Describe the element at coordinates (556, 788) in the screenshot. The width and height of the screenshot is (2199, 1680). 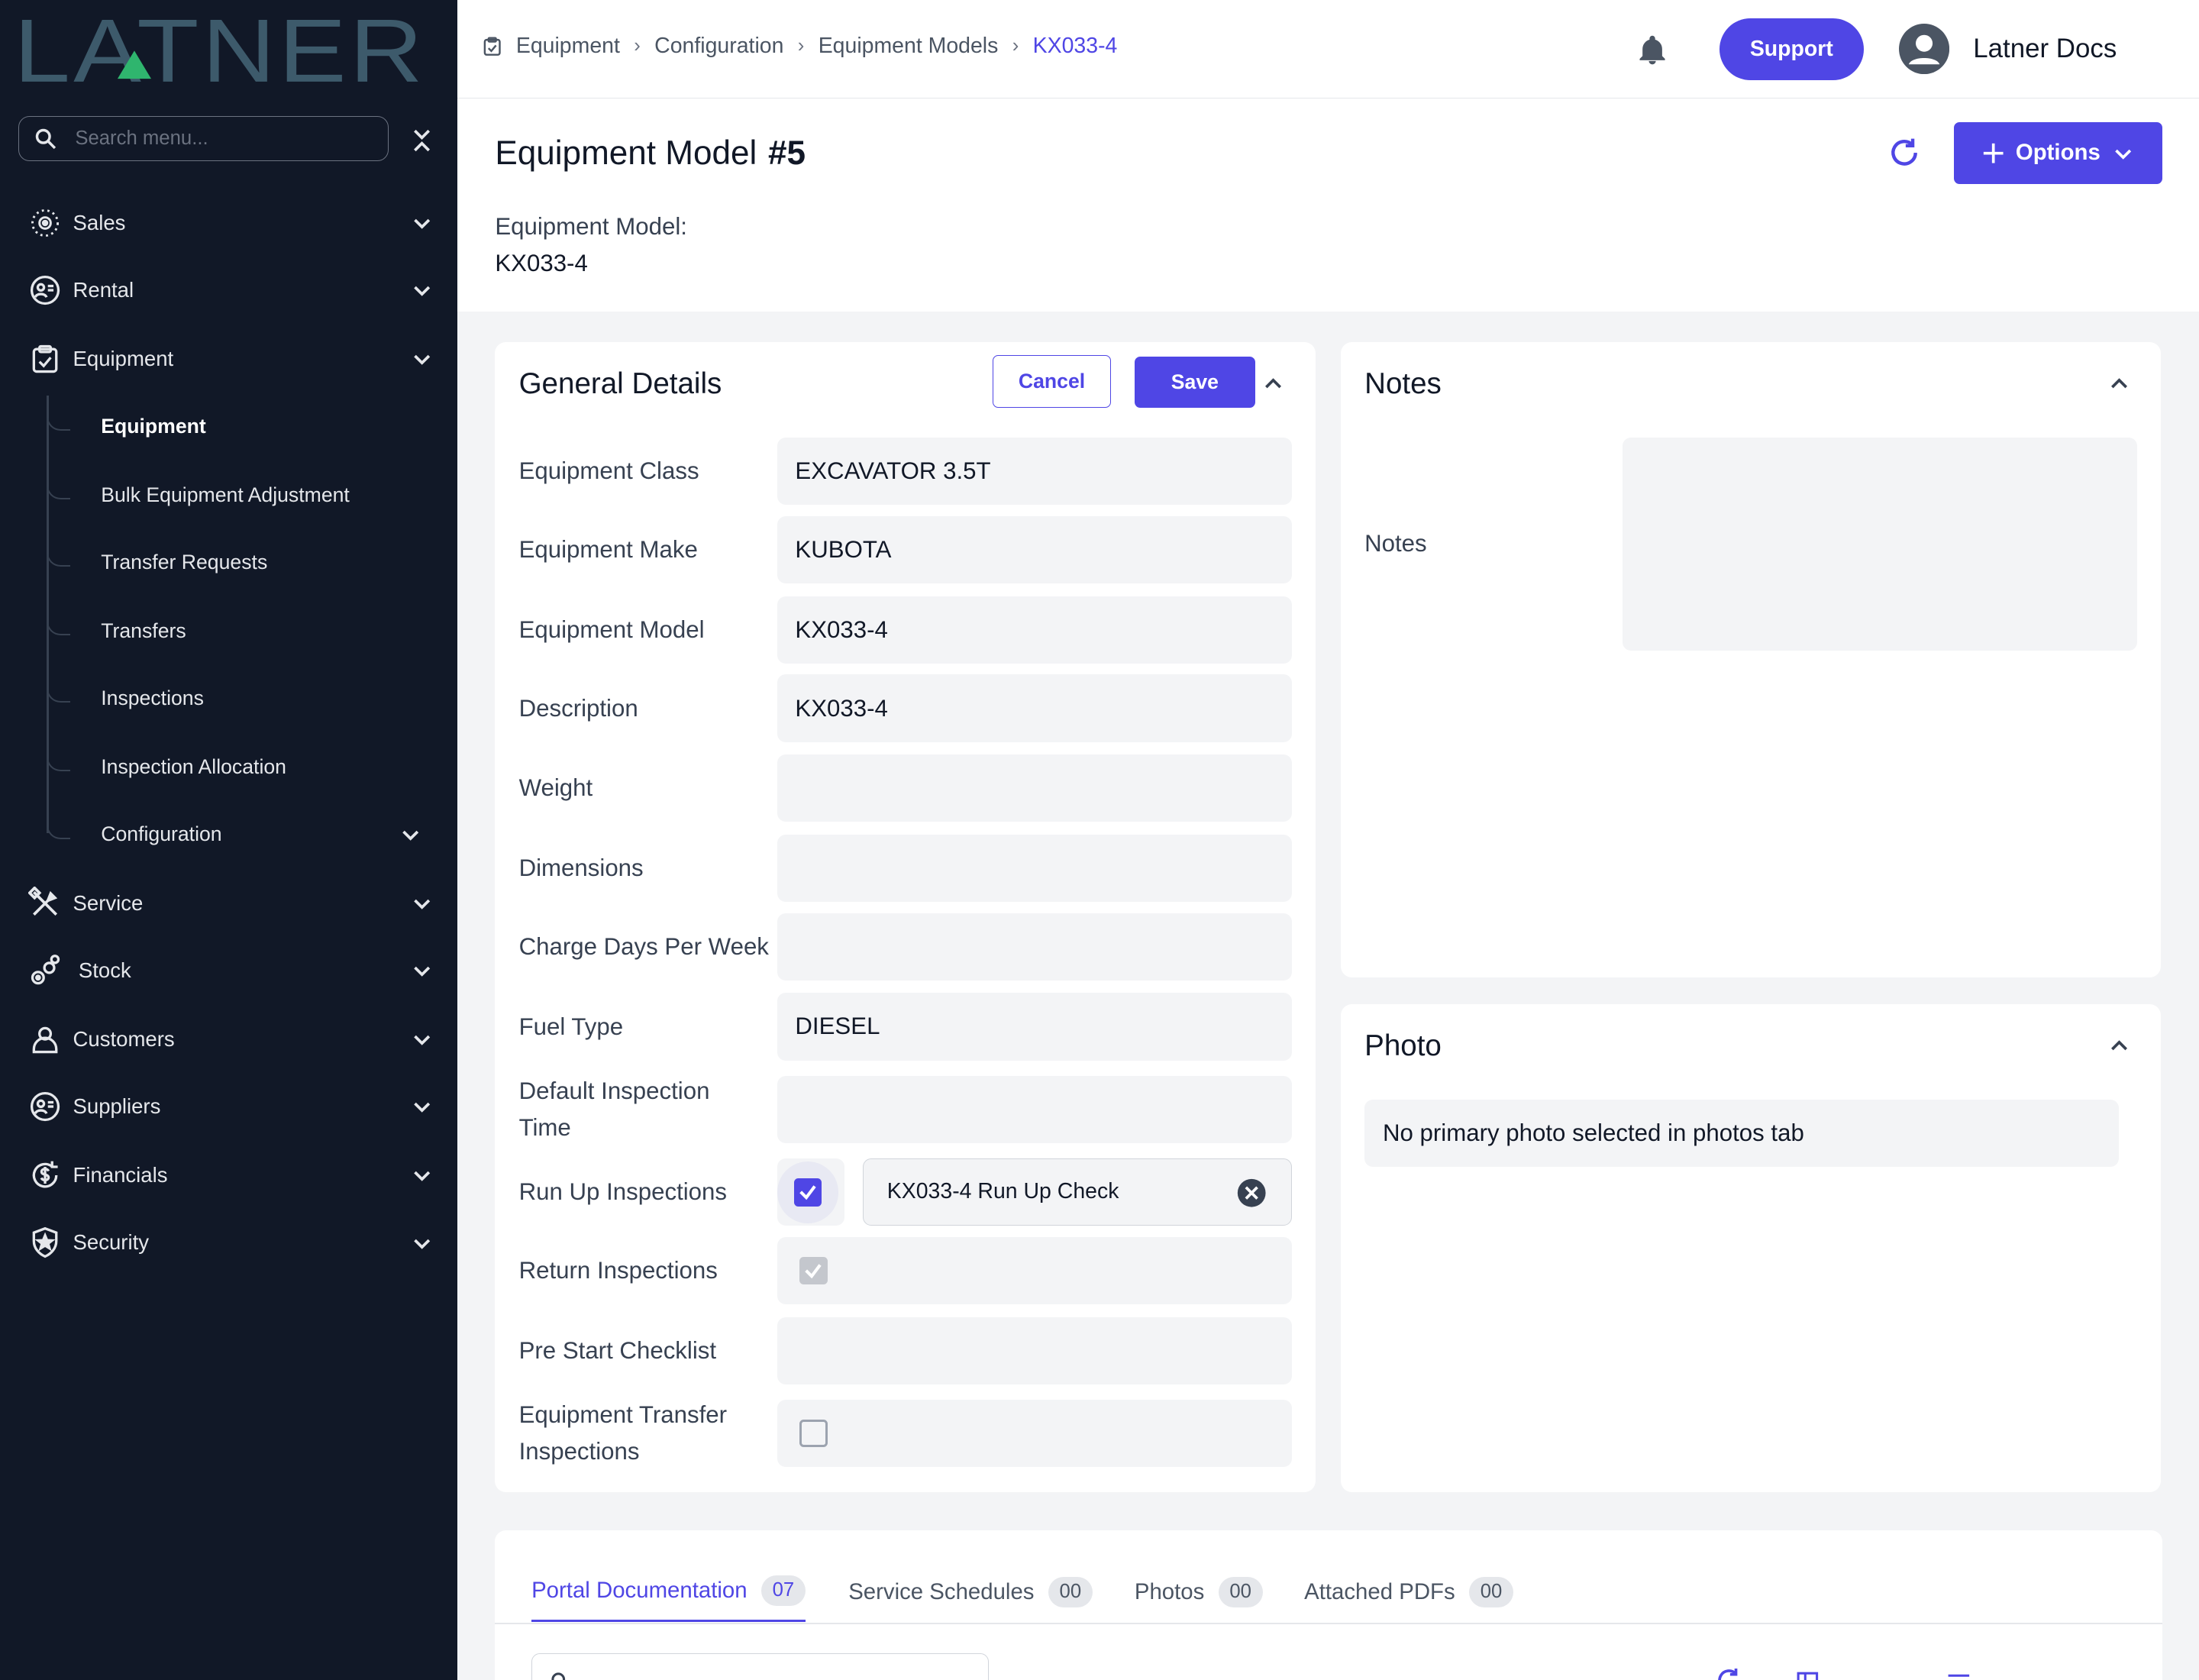
I see `weight-label: Weight` at that location.